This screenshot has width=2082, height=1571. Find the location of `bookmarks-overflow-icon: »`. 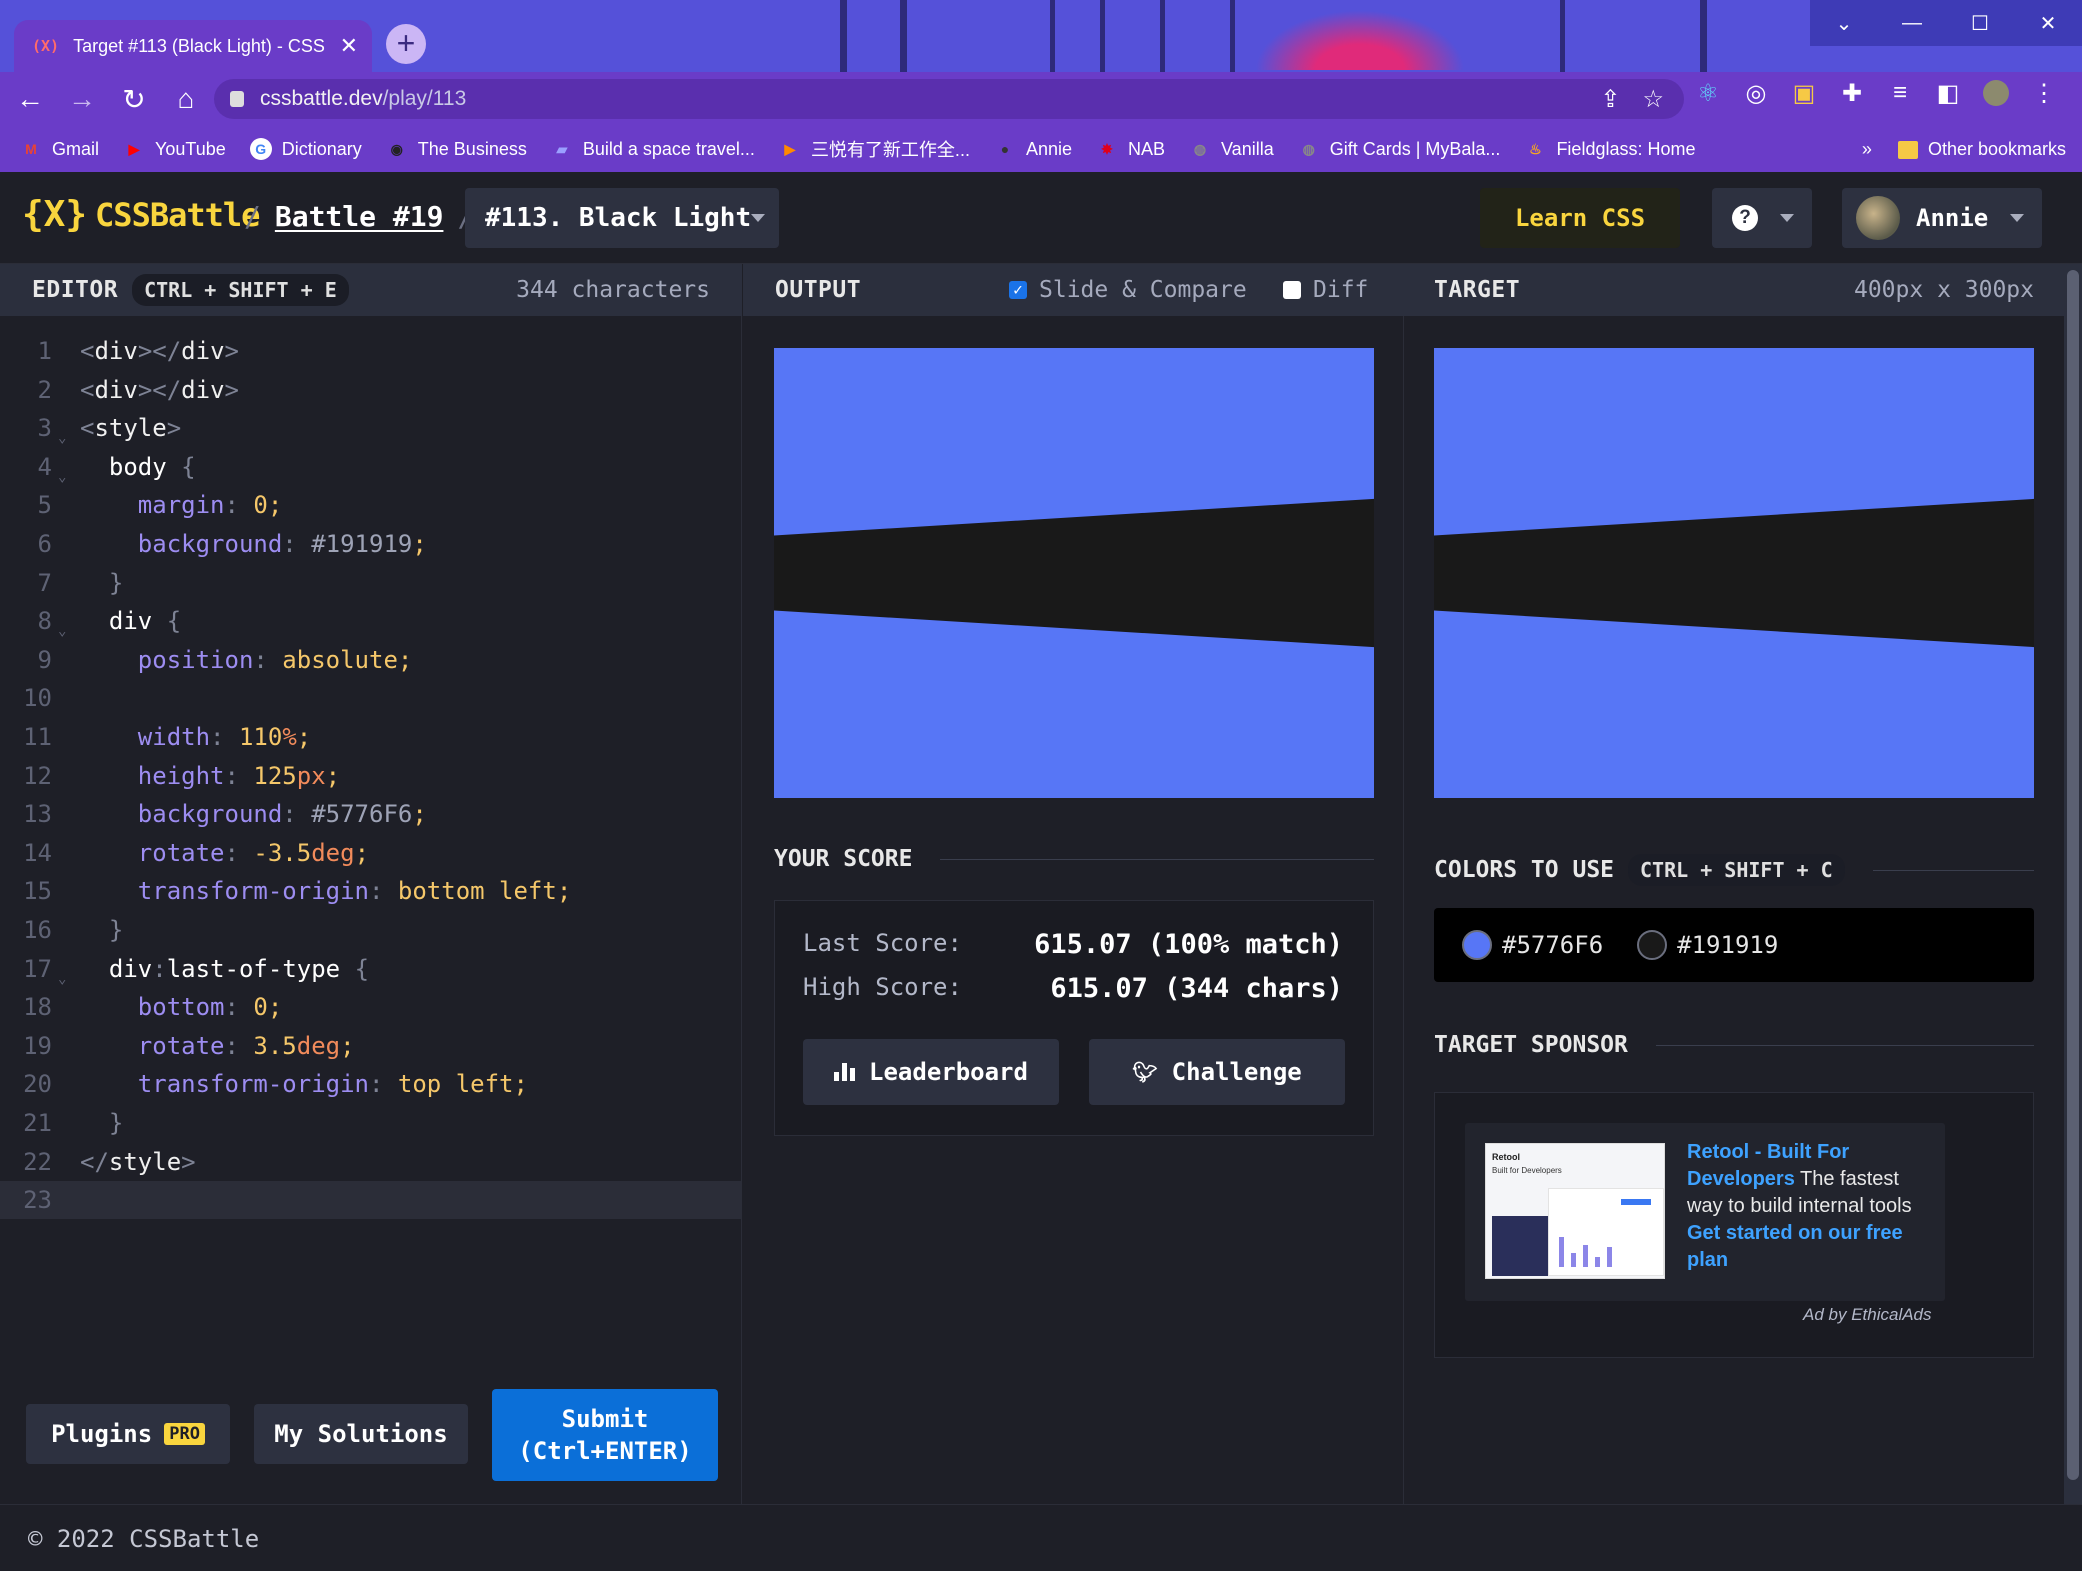

bookmarks-overflow-icon: » is located at coordinates (1867, 149).